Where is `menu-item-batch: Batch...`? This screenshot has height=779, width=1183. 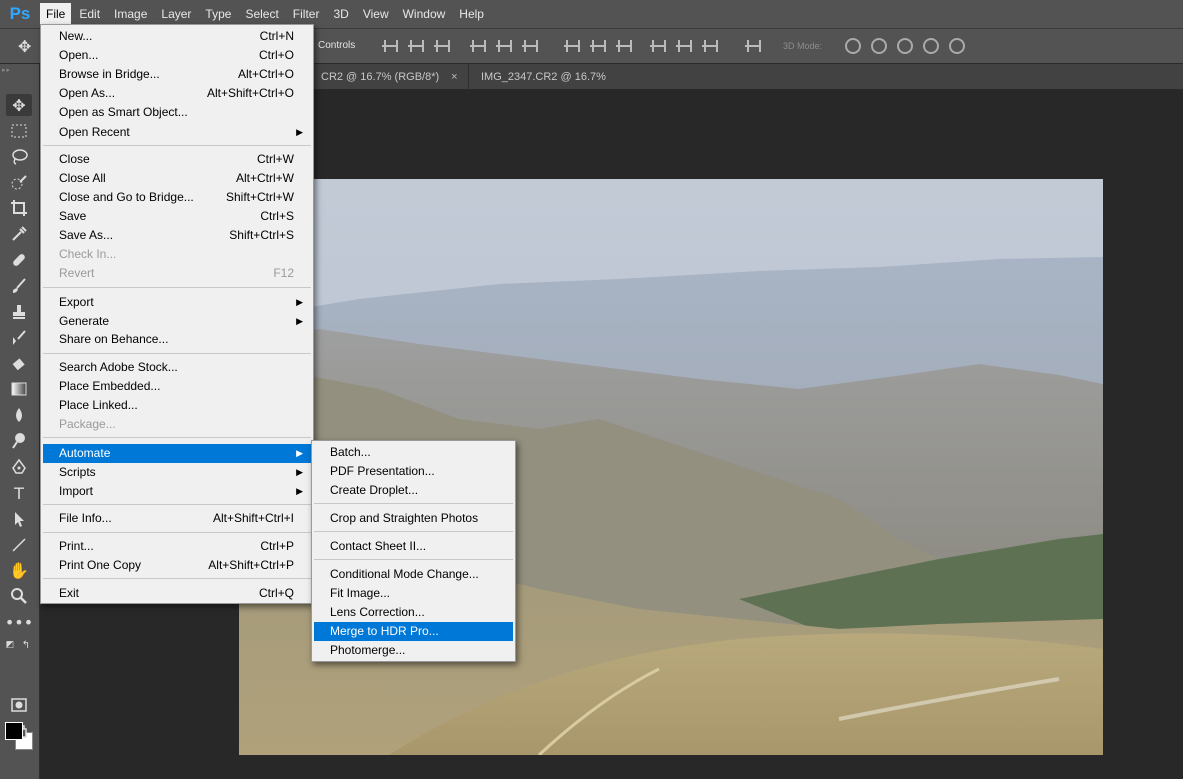 menu-item-batch: Batch... is located at coordinates (413, 452).